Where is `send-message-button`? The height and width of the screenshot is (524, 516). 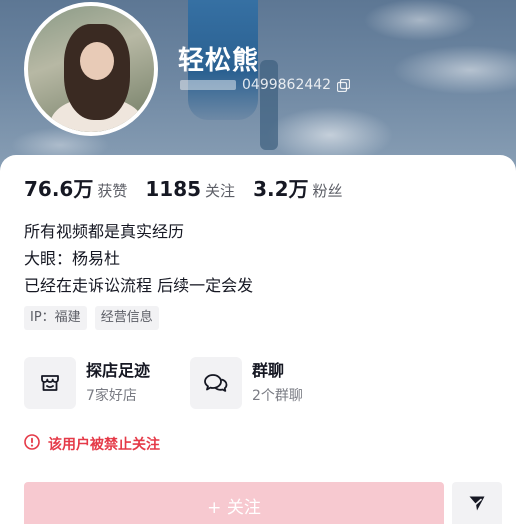
send-message-button is located at coordinates (477, 503).